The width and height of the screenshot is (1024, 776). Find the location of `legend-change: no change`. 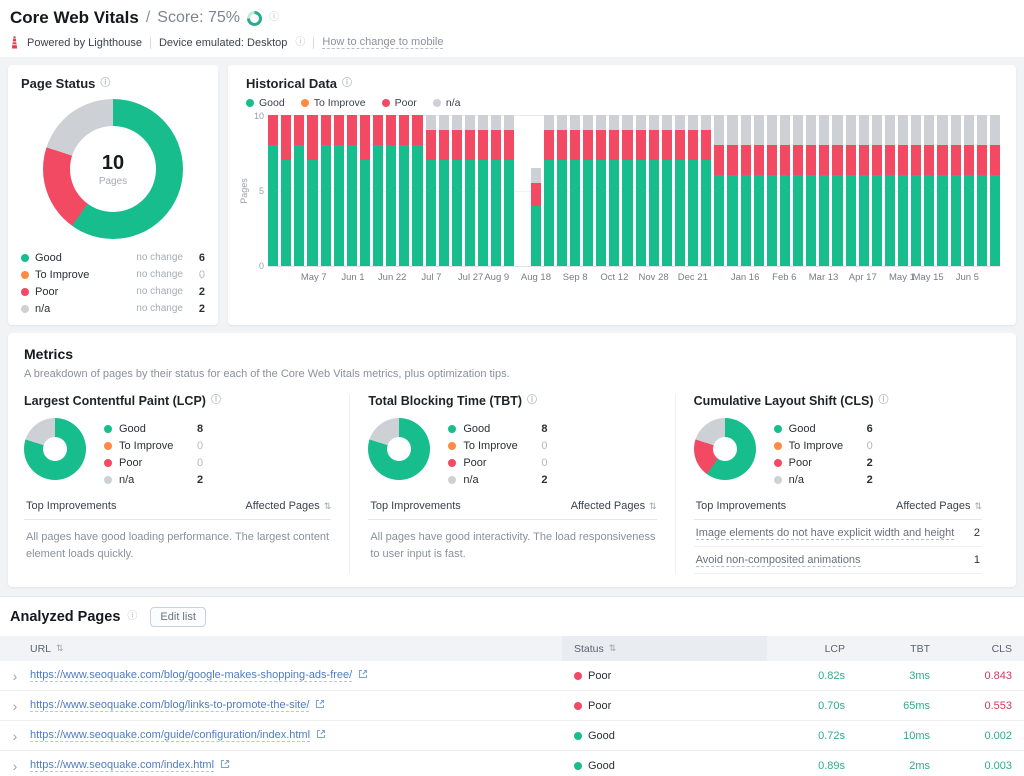

legend-change: no change is located at coordinates (159, 291).